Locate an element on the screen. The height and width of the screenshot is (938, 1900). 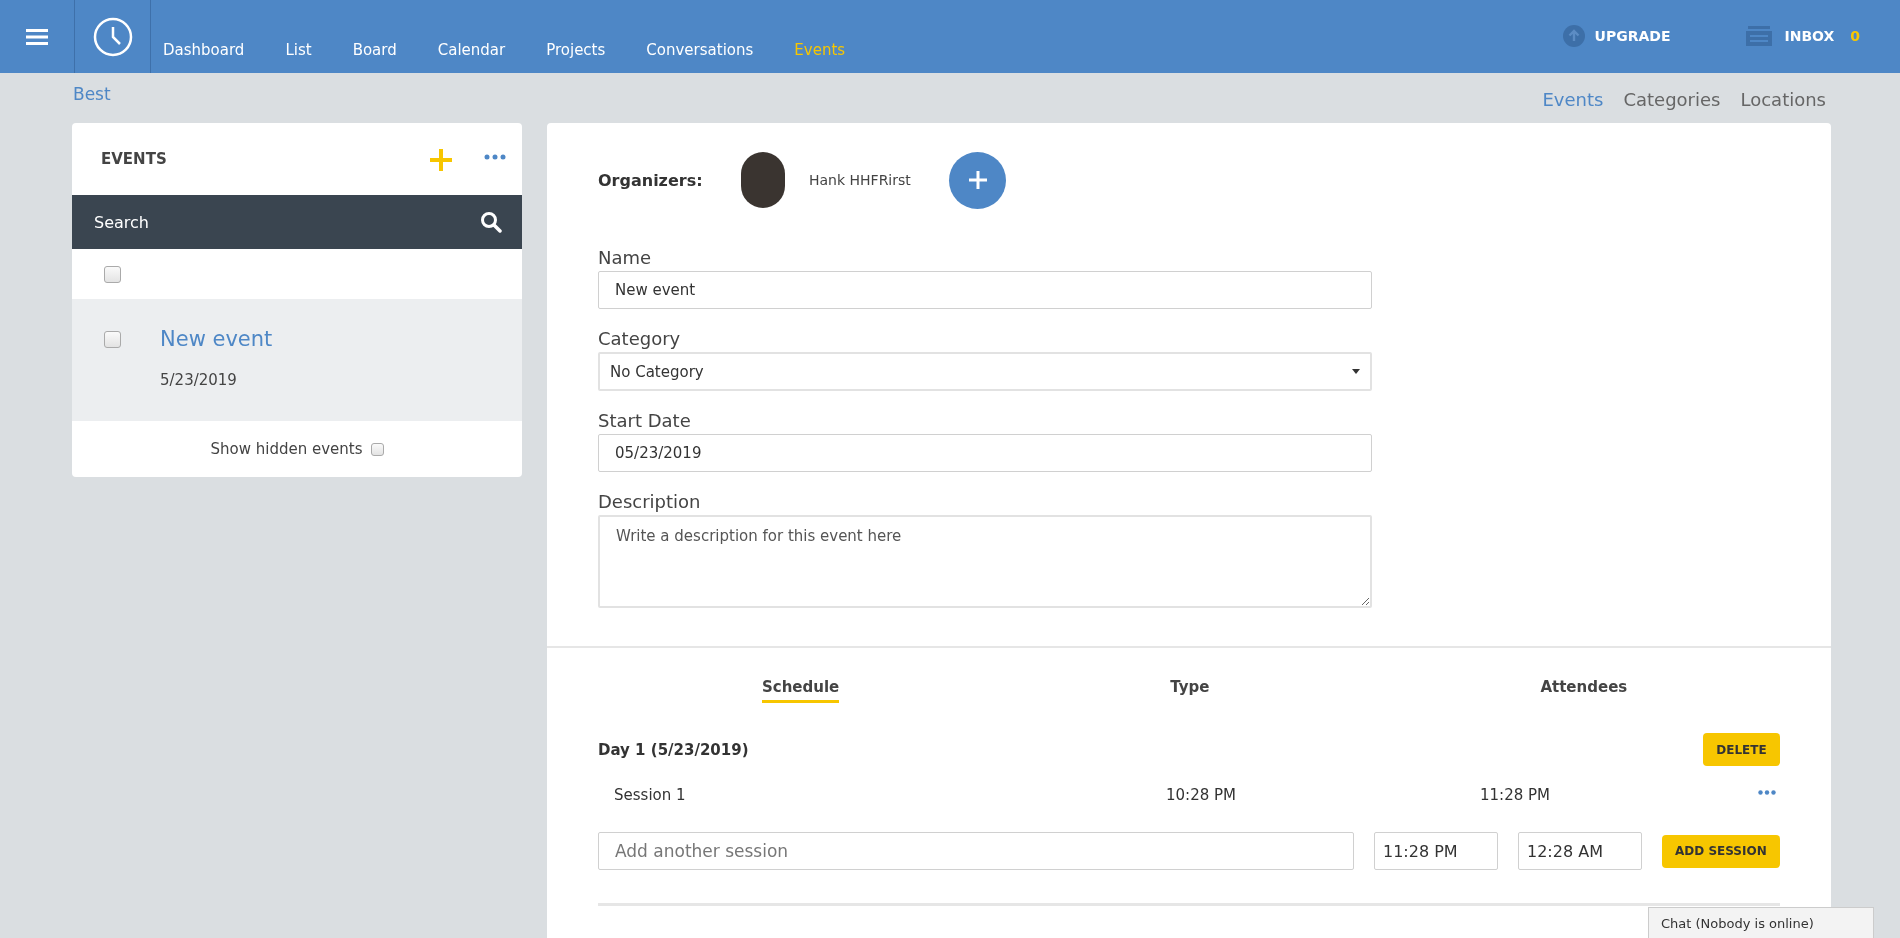
session-start-time: 10:28 PM is located at coordinates (1201, 795).